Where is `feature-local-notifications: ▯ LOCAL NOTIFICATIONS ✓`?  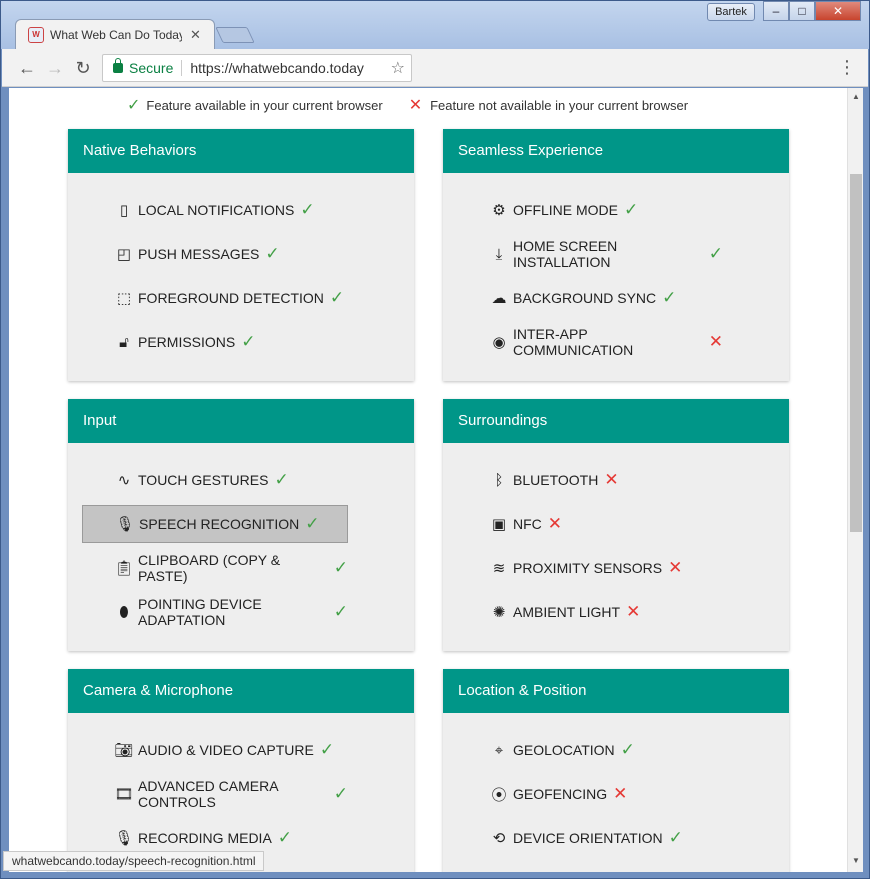
feature-local-notifications: ▯ LOCAL NOTIFICATIONS ✓ is located at coordinates (215, 210).